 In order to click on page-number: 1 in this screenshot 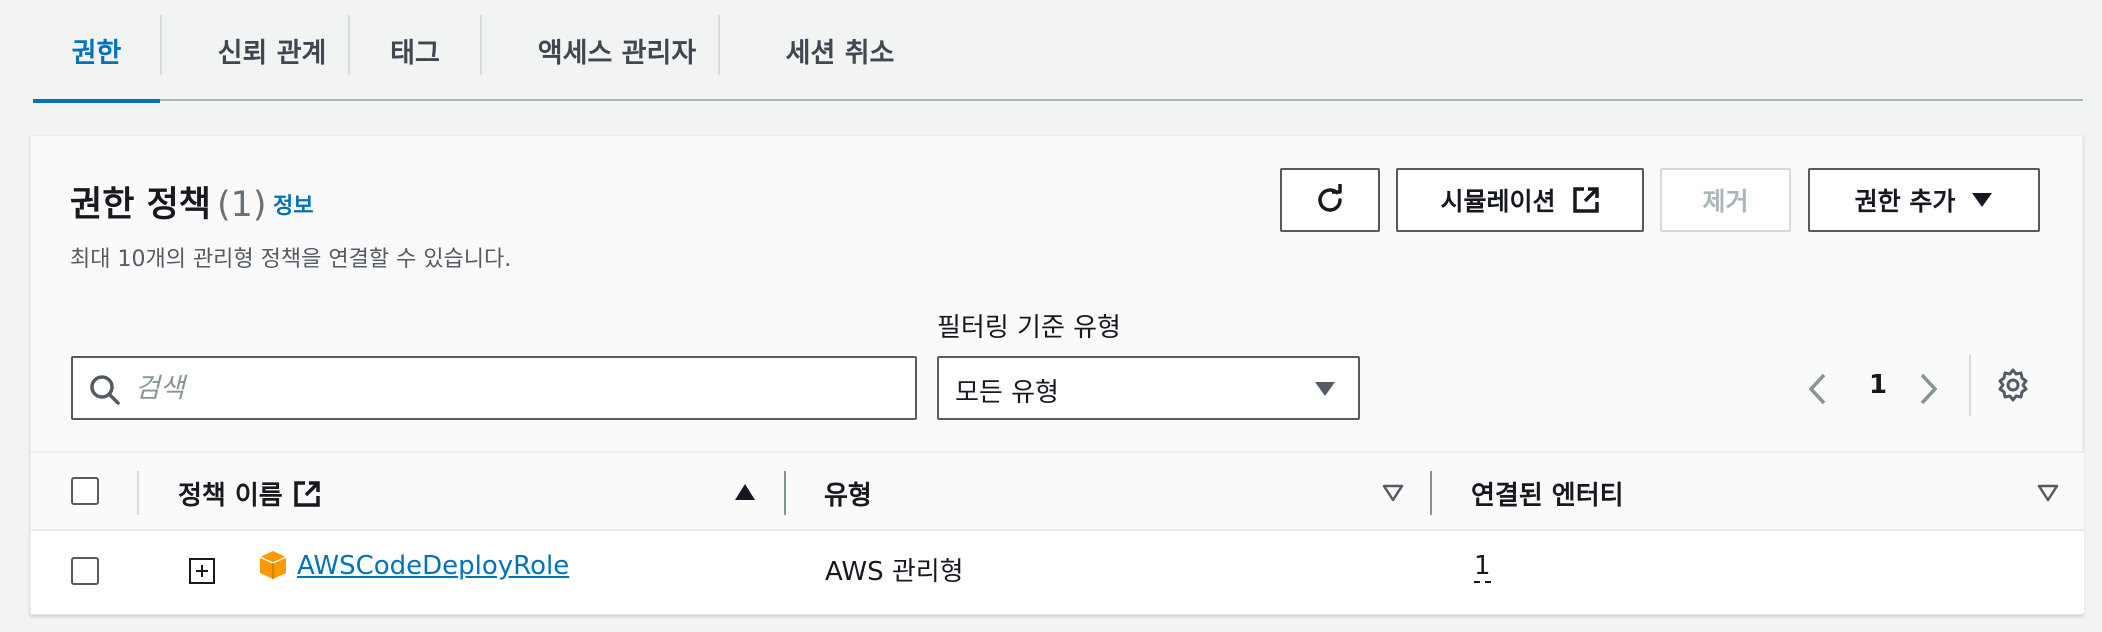, I will do `click(1878, 385)`.